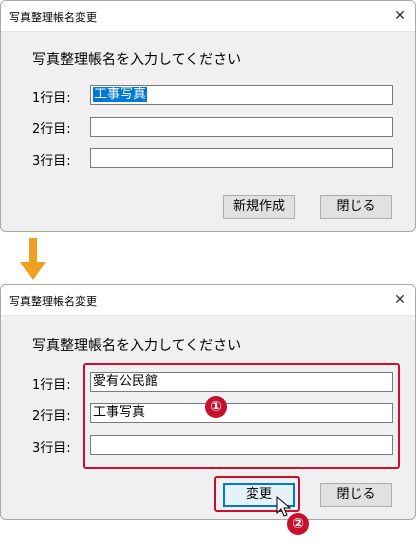  What do you see at coordinates (241, 416) in the screenshot?
I see `inputs-highlight` at bounding box center [241, 416].